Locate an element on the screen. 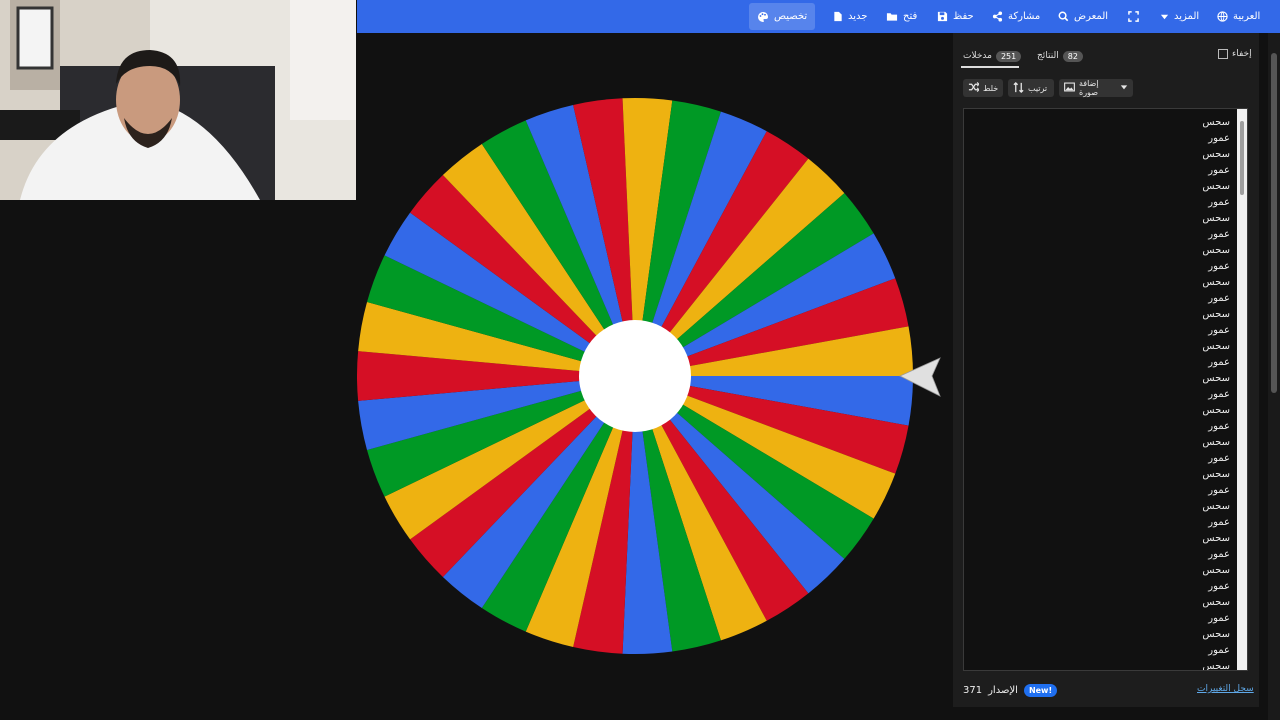  globe-icon is located at coordinates (1222, 16).